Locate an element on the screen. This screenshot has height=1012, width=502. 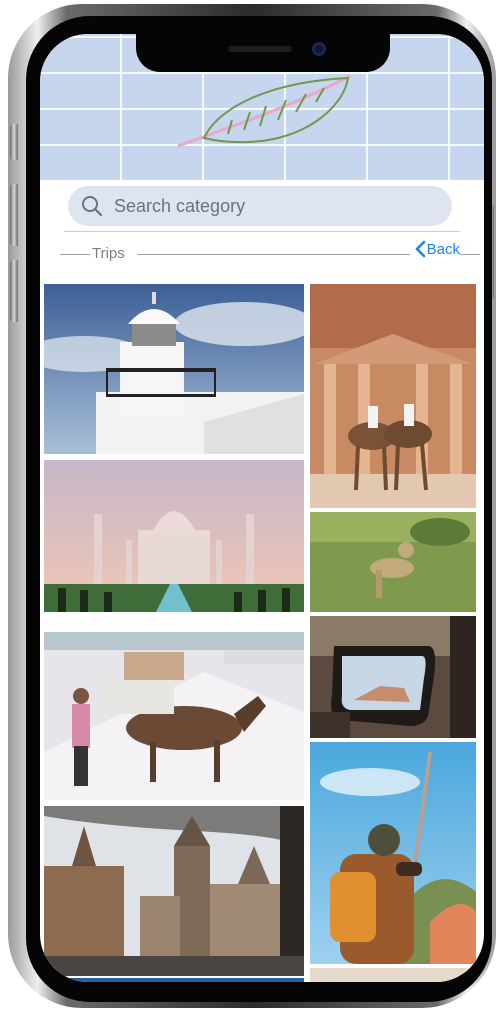
feather-icon is located at coordinates (264, 111).